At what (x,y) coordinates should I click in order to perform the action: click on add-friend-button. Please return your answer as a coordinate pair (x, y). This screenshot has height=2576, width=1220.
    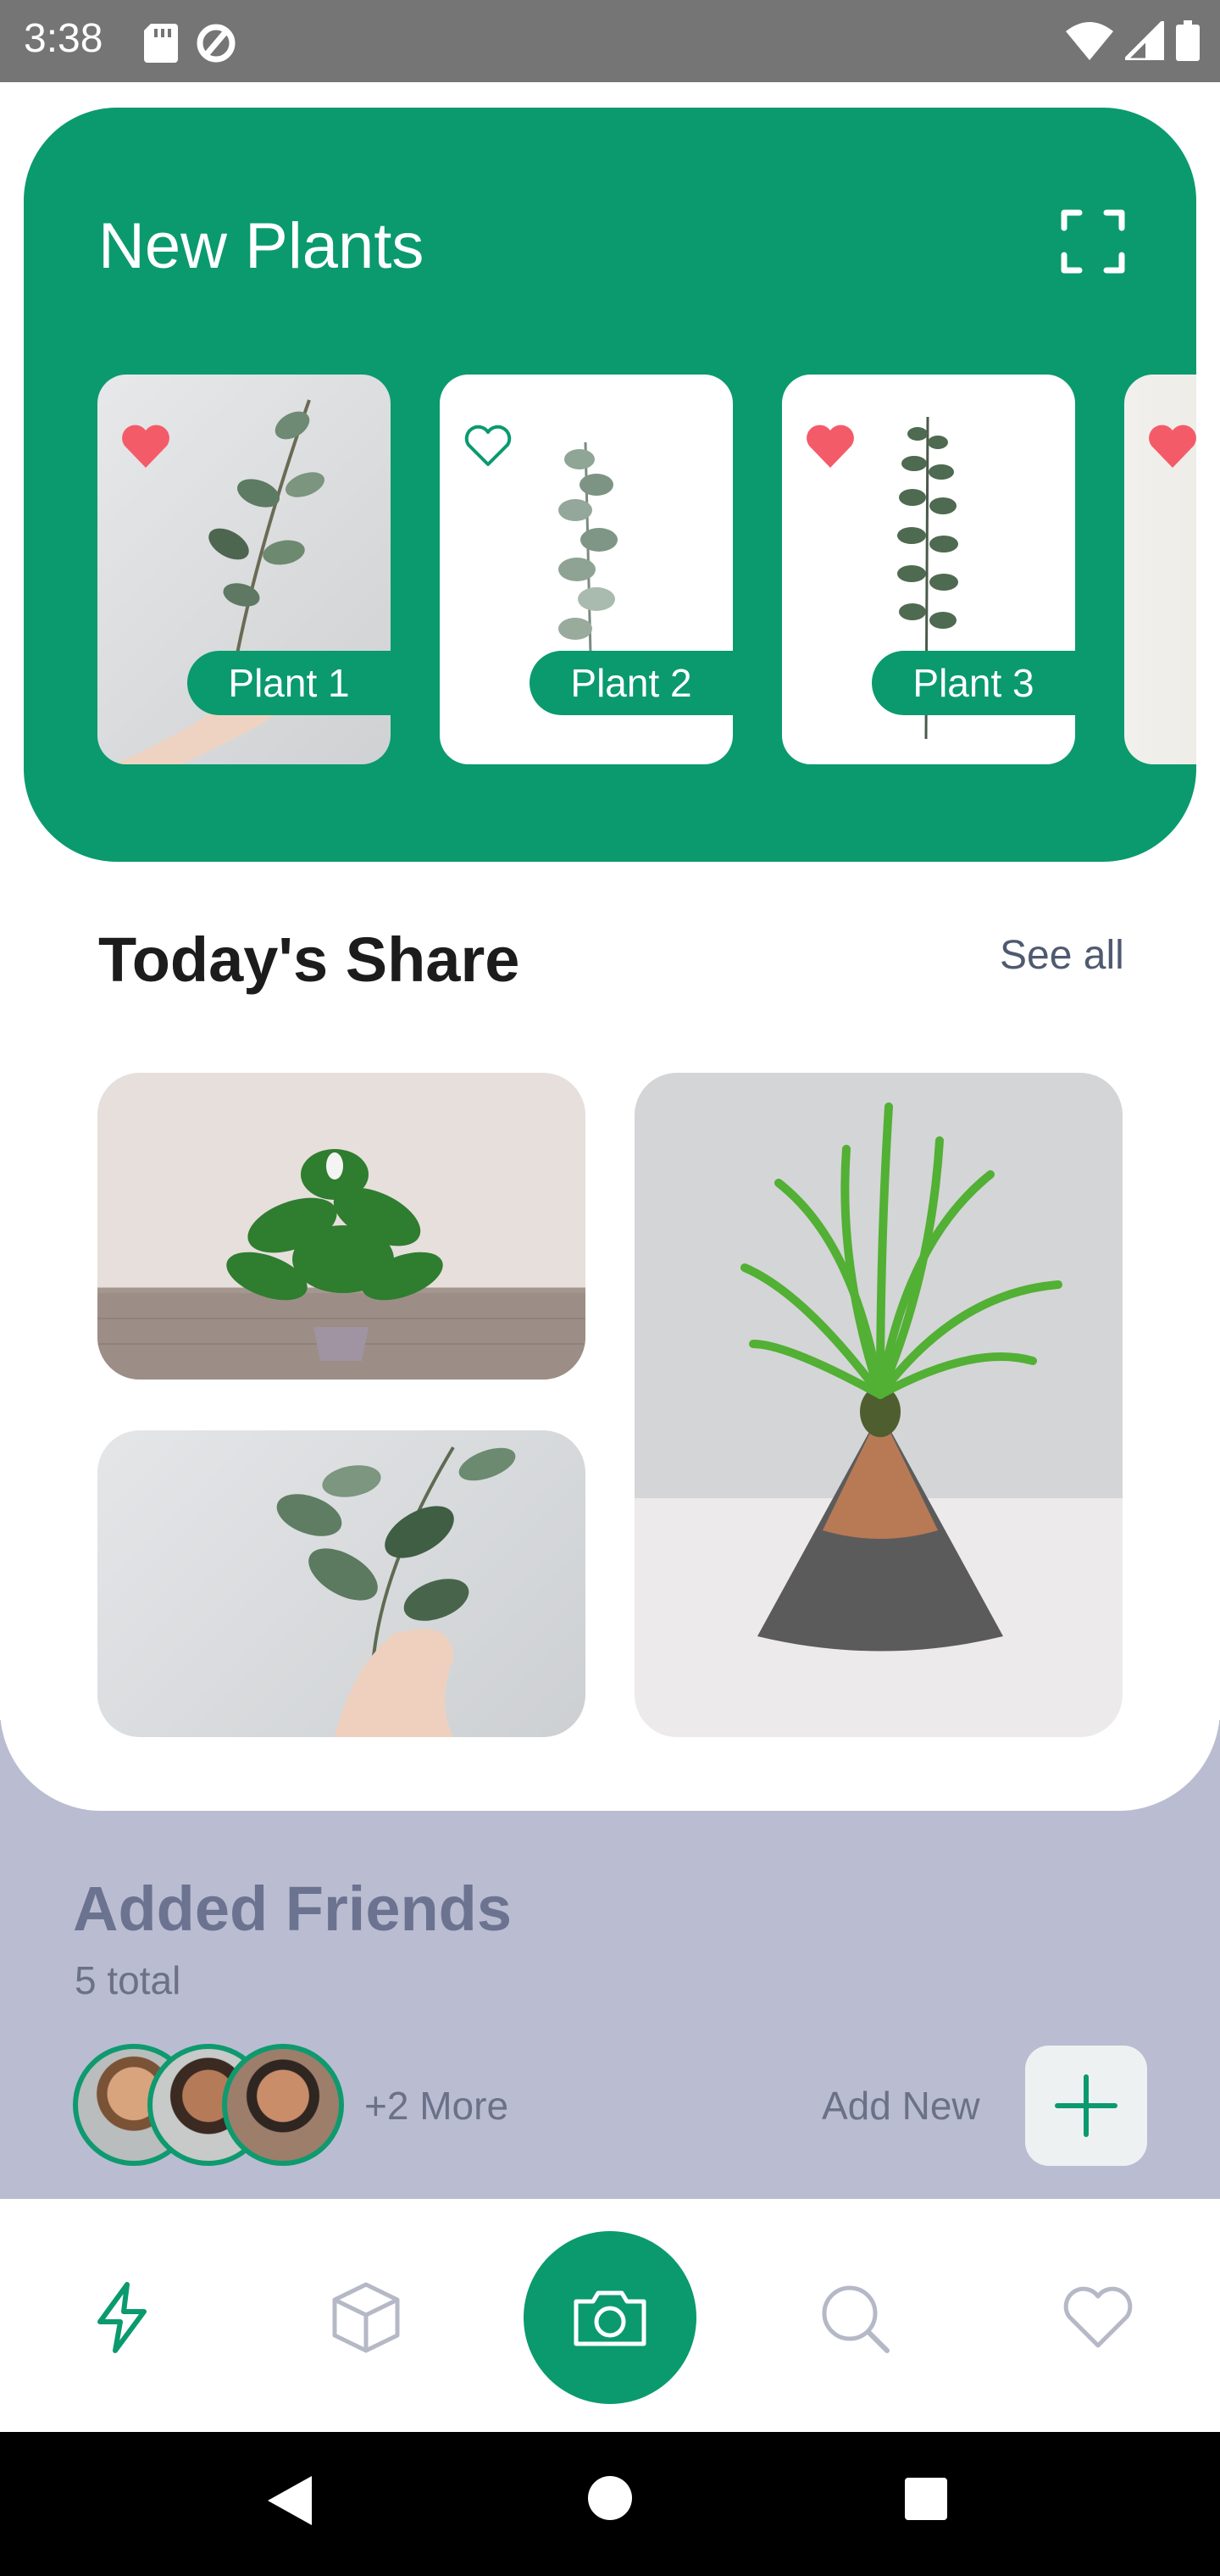
    Looking at the image, I should click on (1086, 2106).